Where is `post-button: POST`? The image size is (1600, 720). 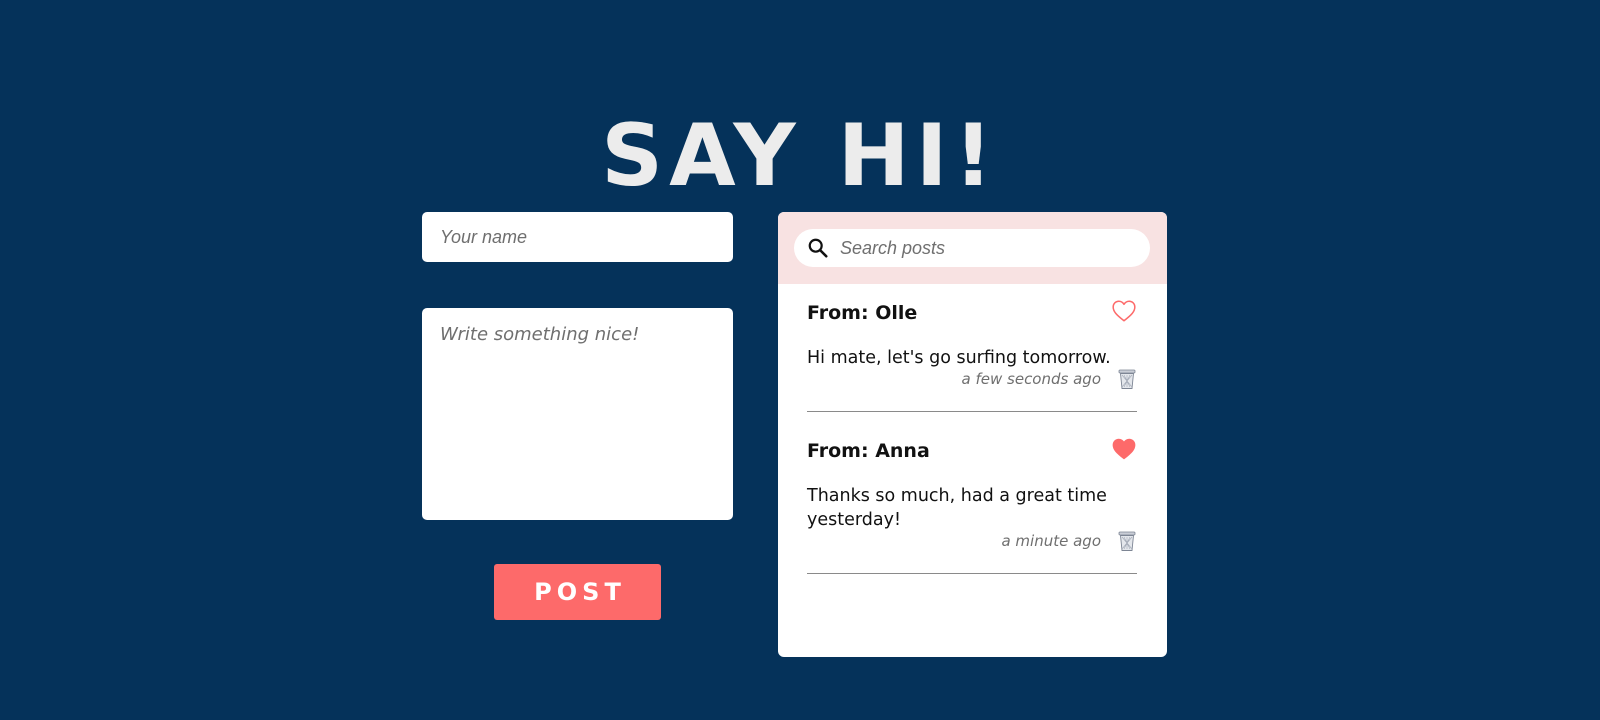
post-button: POST is located at coordinates (577, 592).